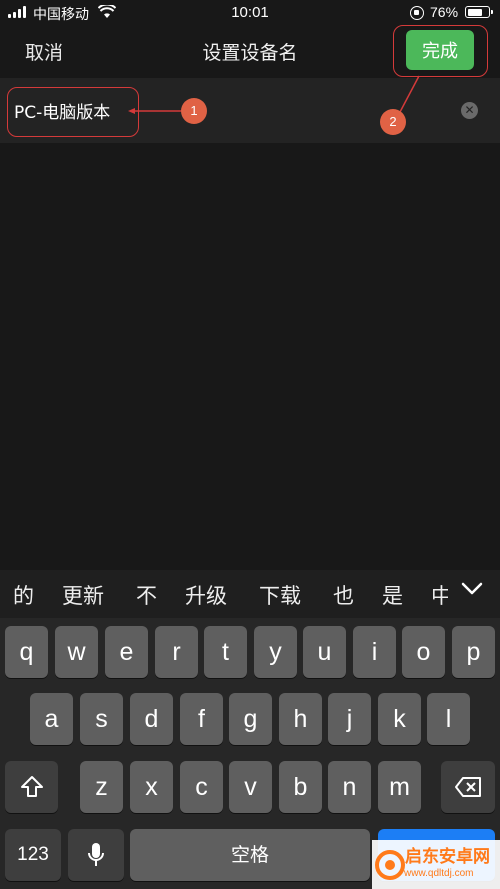  I want to click on key-q: q, so click(26, 652).